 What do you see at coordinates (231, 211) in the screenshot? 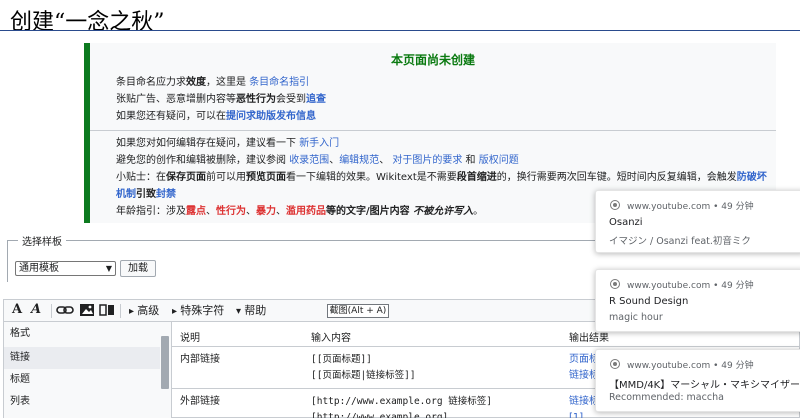
I see `warning-text: 性行为` at bounding box center [231, 211].